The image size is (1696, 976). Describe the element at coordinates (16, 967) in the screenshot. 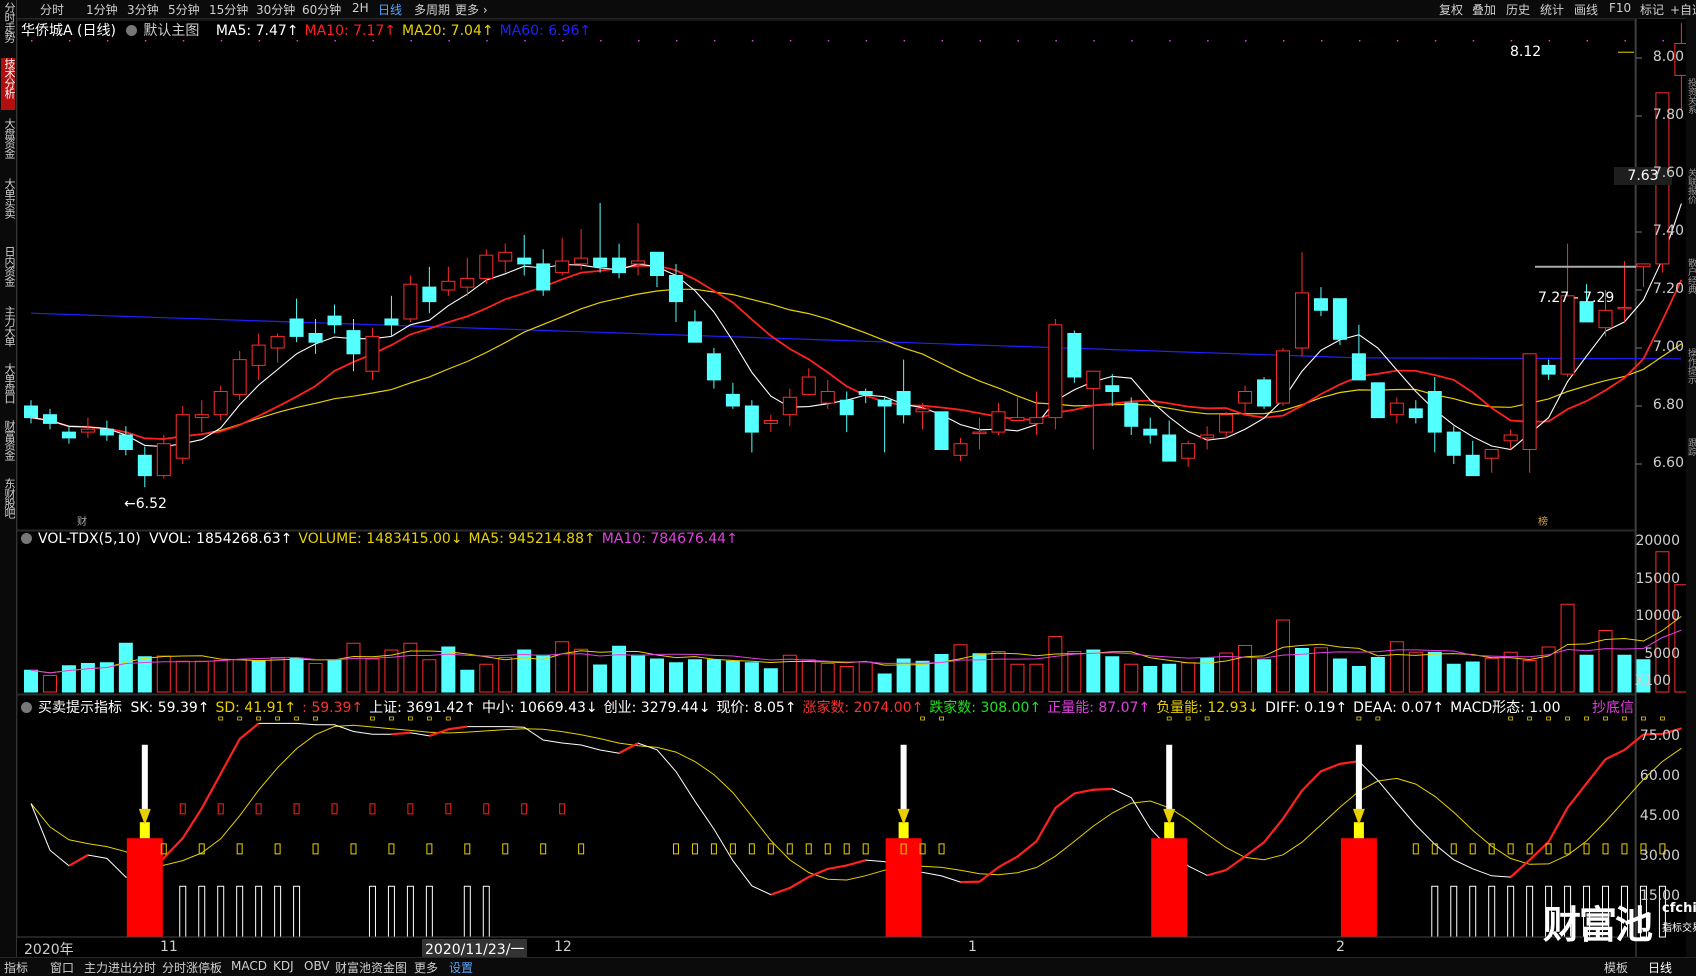

I see `bottom-tab-0: 指标` at that location.